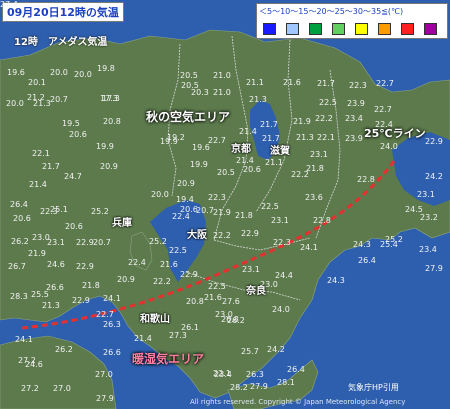  Describe the element at coordinates (190, 327) in the screenshot. I see `station-temp-label: 26.1` at that location.